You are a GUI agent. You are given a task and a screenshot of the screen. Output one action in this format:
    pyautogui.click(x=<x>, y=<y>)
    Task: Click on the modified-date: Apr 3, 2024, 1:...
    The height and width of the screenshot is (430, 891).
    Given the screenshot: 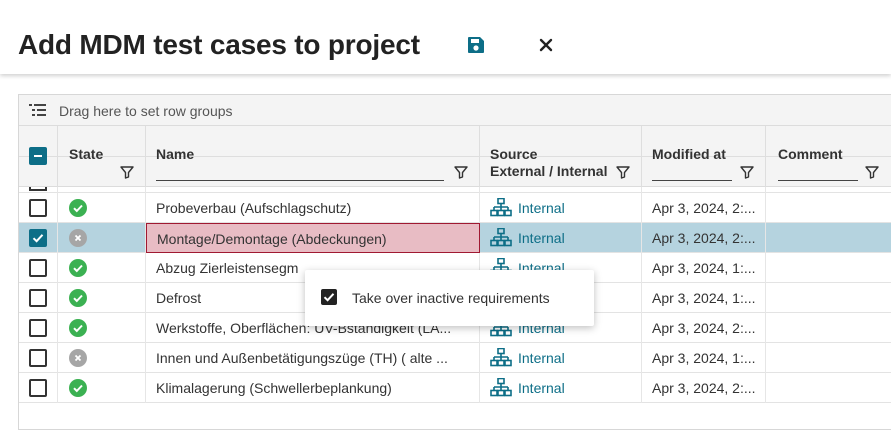 What is the action you would take?
    pyautogui.click(x=704, y=268)
    